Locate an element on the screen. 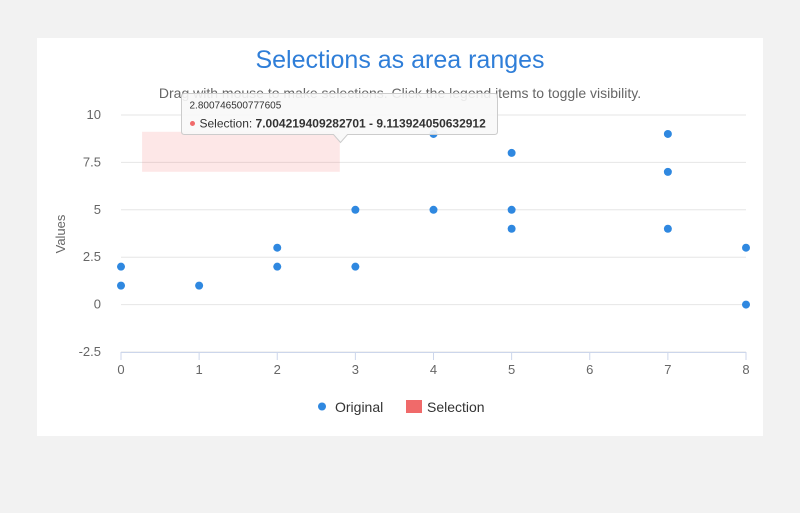 This screenshot has width=800, height=513. x-axis: 0 1 2 3 4 5 6 7 8 is located at coordinates (433, 364).